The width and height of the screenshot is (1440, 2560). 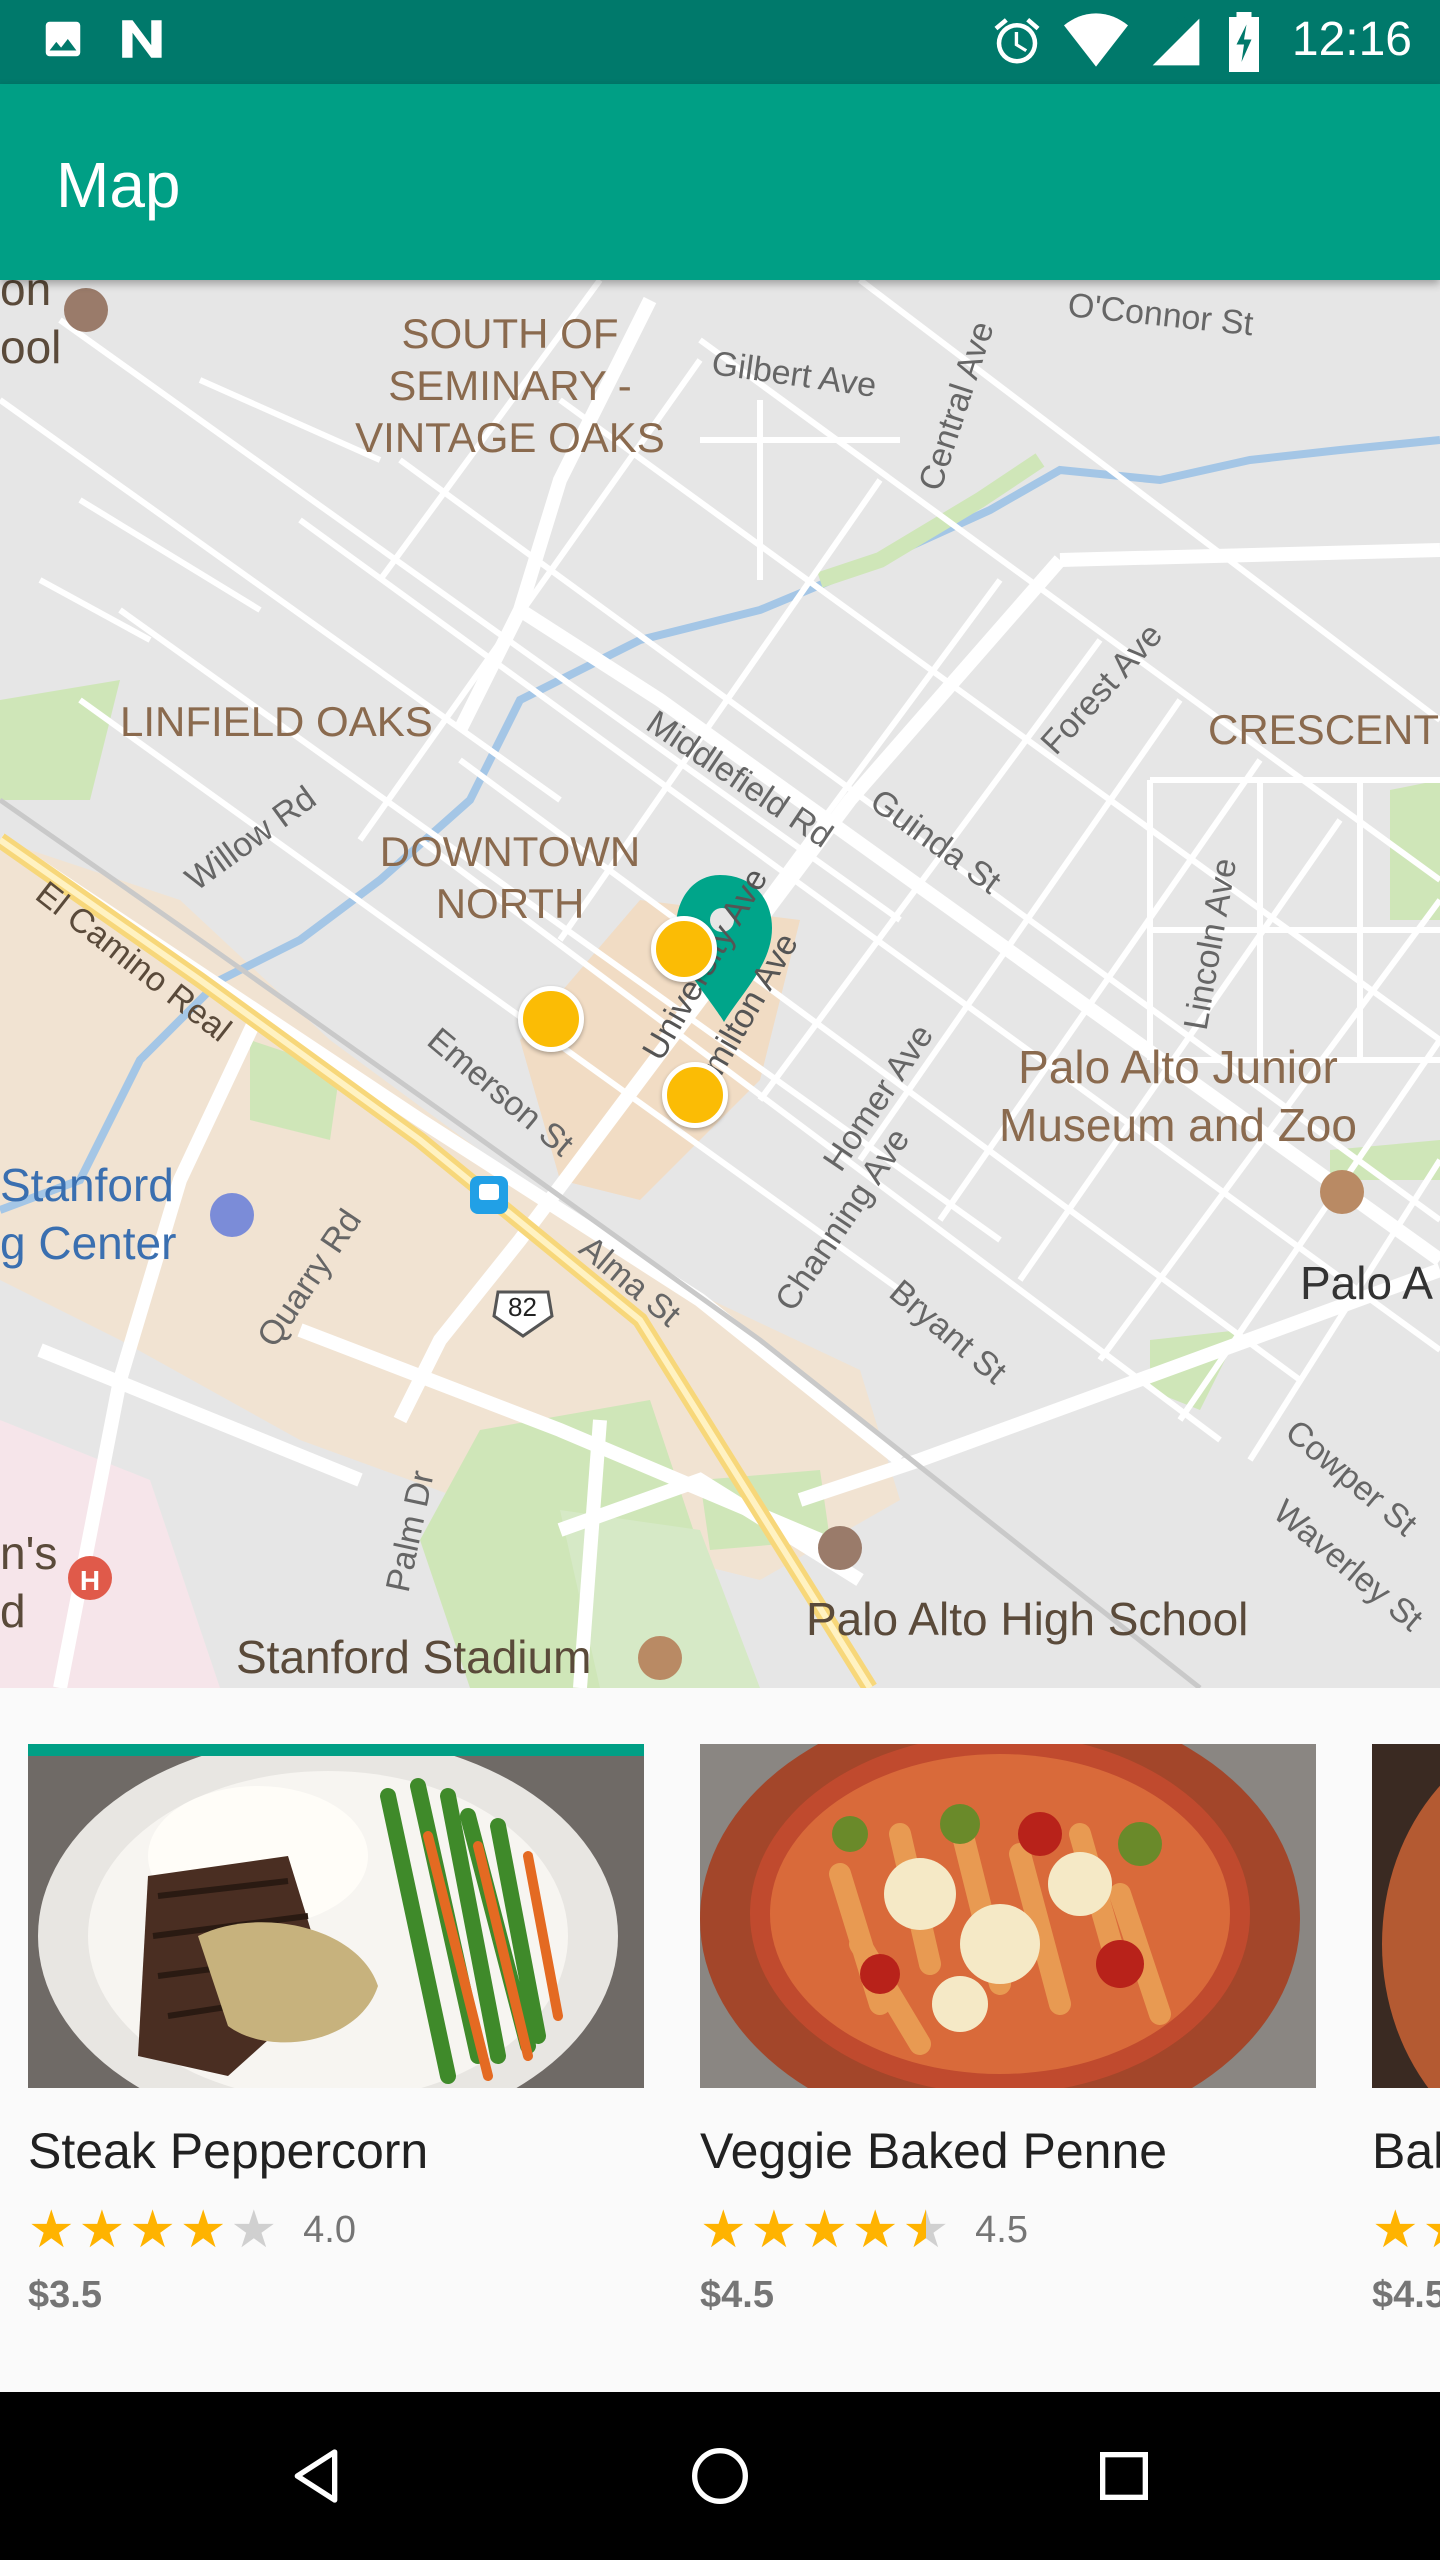 I want to click on poi-stanford-center: Stanford g Center, so click(x=88, y=1214).